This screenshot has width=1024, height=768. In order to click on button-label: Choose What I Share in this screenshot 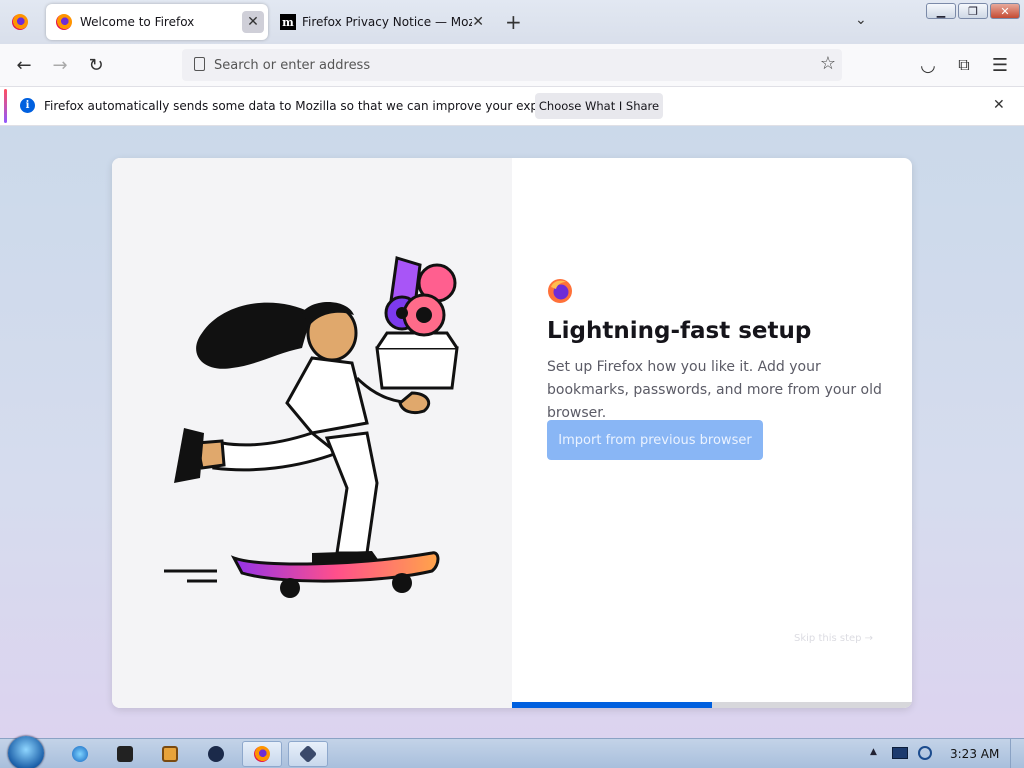, I will do `click(599, 106)`.